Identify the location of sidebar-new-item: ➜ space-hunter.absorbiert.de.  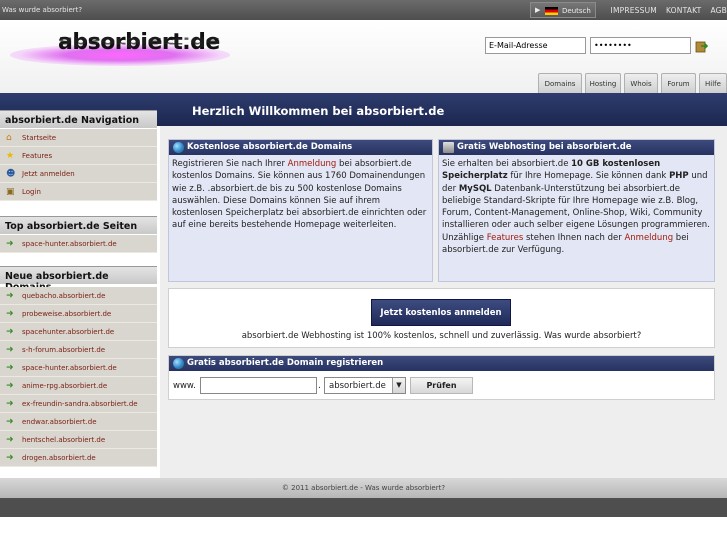
(78, 368).